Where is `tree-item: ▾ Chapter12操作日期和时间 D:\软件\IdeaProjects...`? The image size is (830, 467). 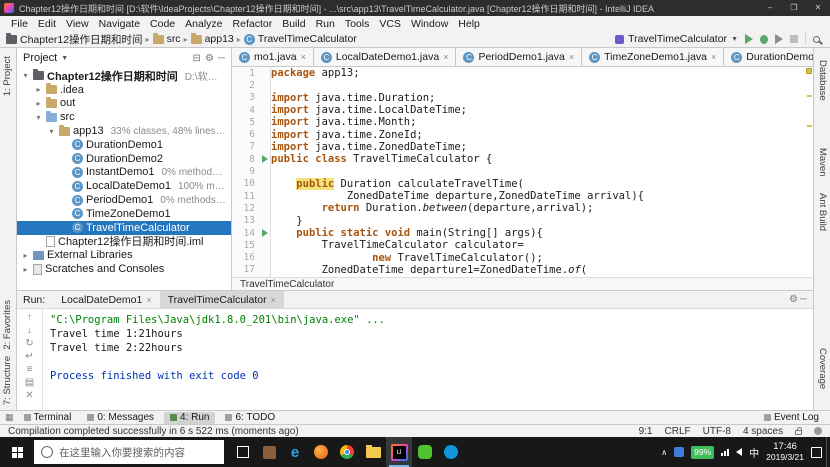 tree-item: ▾ Chapter12操作日期和时间 D:\软件\IdeaProjects... is located at coordinates (124, 76).